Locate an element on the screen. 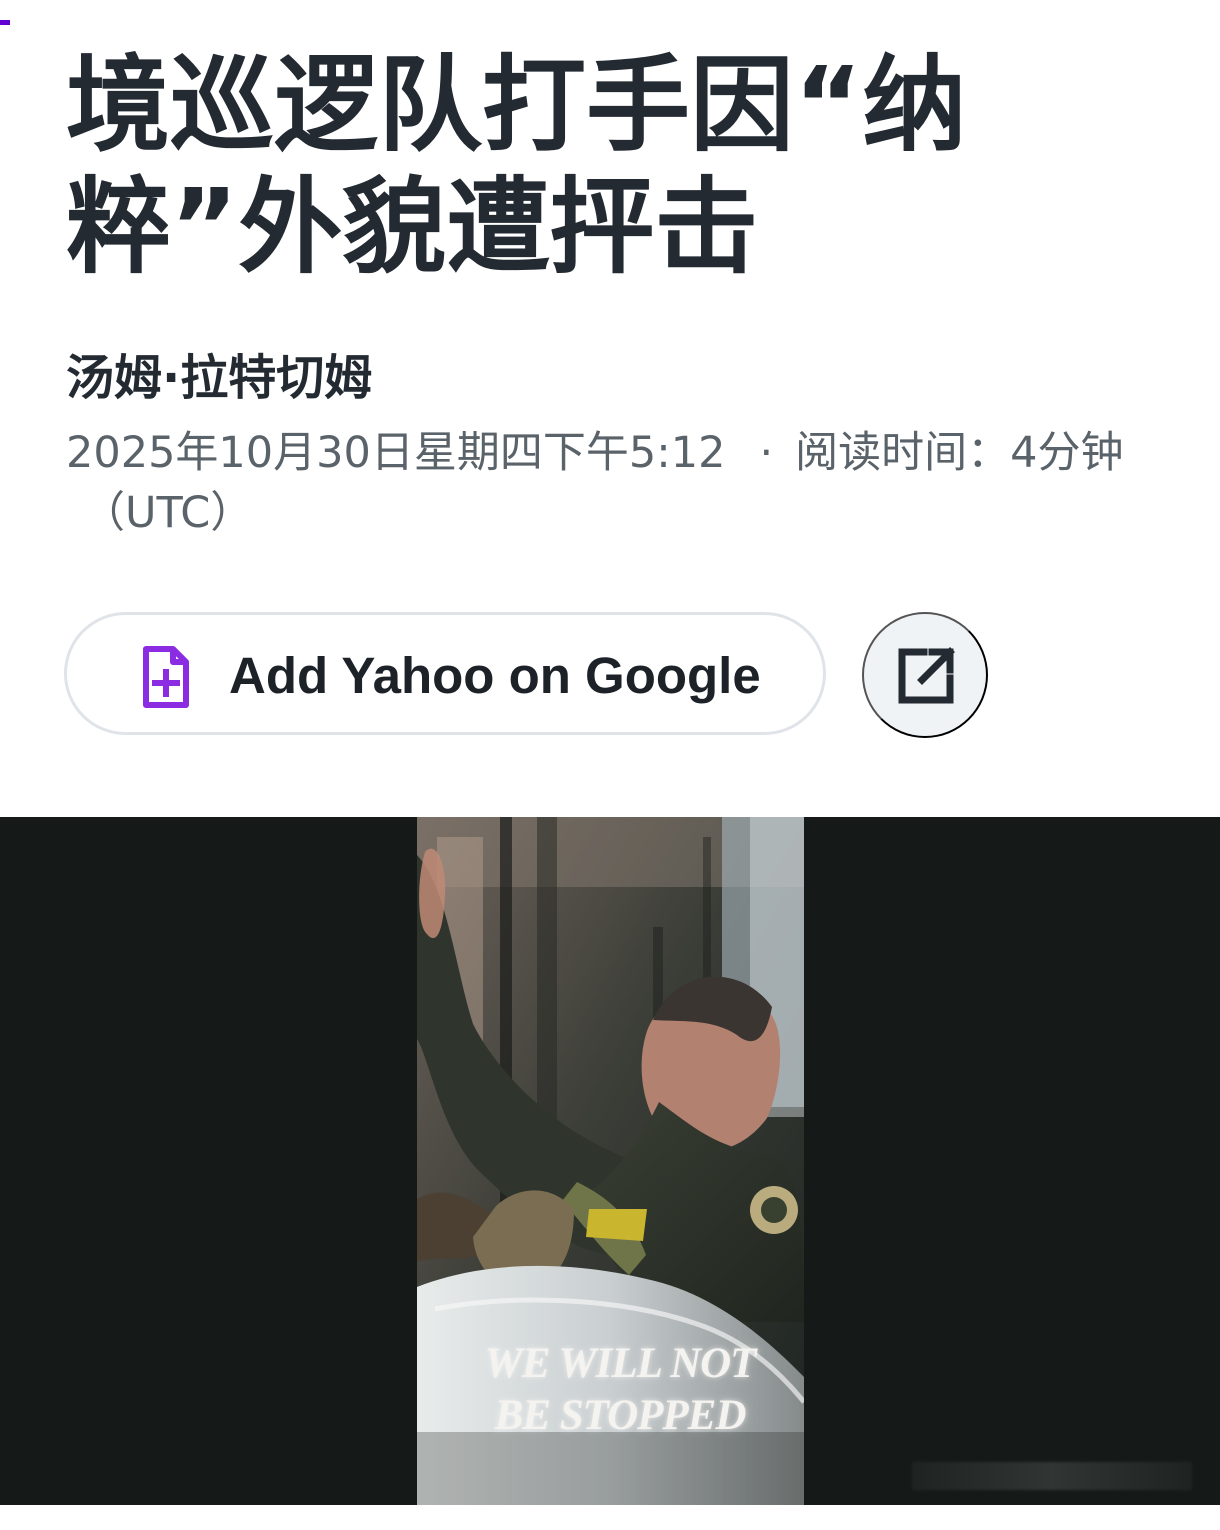 The height and width of the screenshot is (1530, 1220). video-frame: WE WILL NOT BE STOPPED is located at coordinates (610, 1161).